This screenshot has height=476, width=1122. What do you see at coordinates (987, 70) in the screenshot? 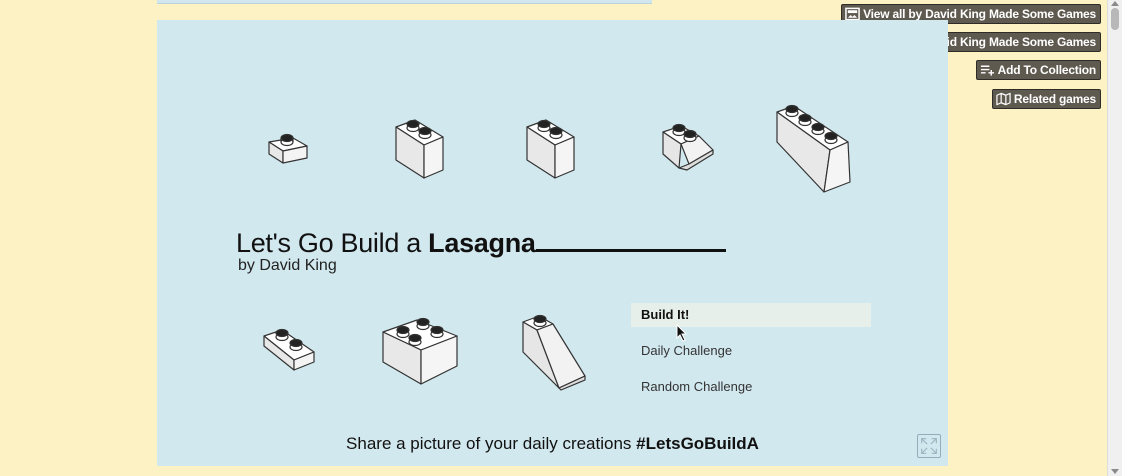
I see `playlist-add-icon` at bounding box center [987, 70].